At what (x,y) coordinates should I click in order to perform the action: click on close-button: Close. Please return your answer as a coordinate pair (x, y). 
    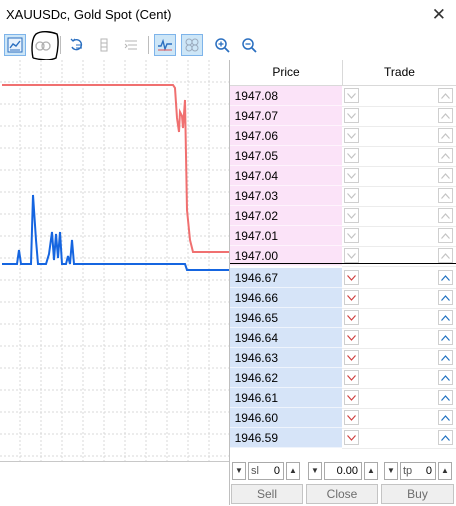
    Looking at the image, I should click on (342, 494).